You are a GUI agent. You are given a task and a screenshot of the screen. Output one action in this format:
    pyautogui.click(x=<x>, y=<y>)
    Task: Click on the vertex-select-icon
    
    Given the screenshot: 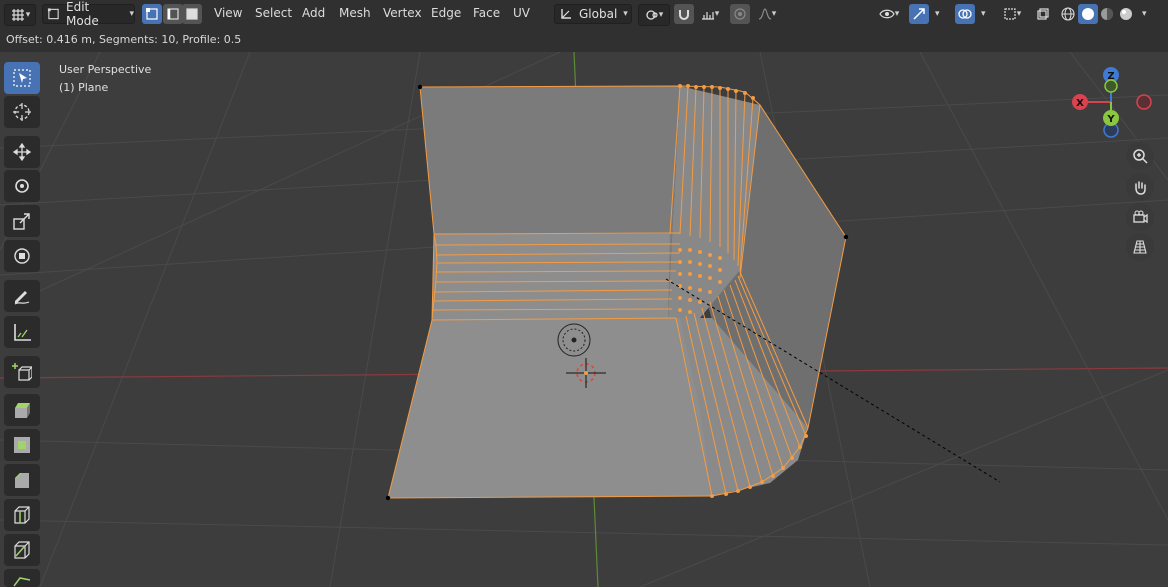 What is the action you would take?
    pyautogui.click(x=152, y=14)
    